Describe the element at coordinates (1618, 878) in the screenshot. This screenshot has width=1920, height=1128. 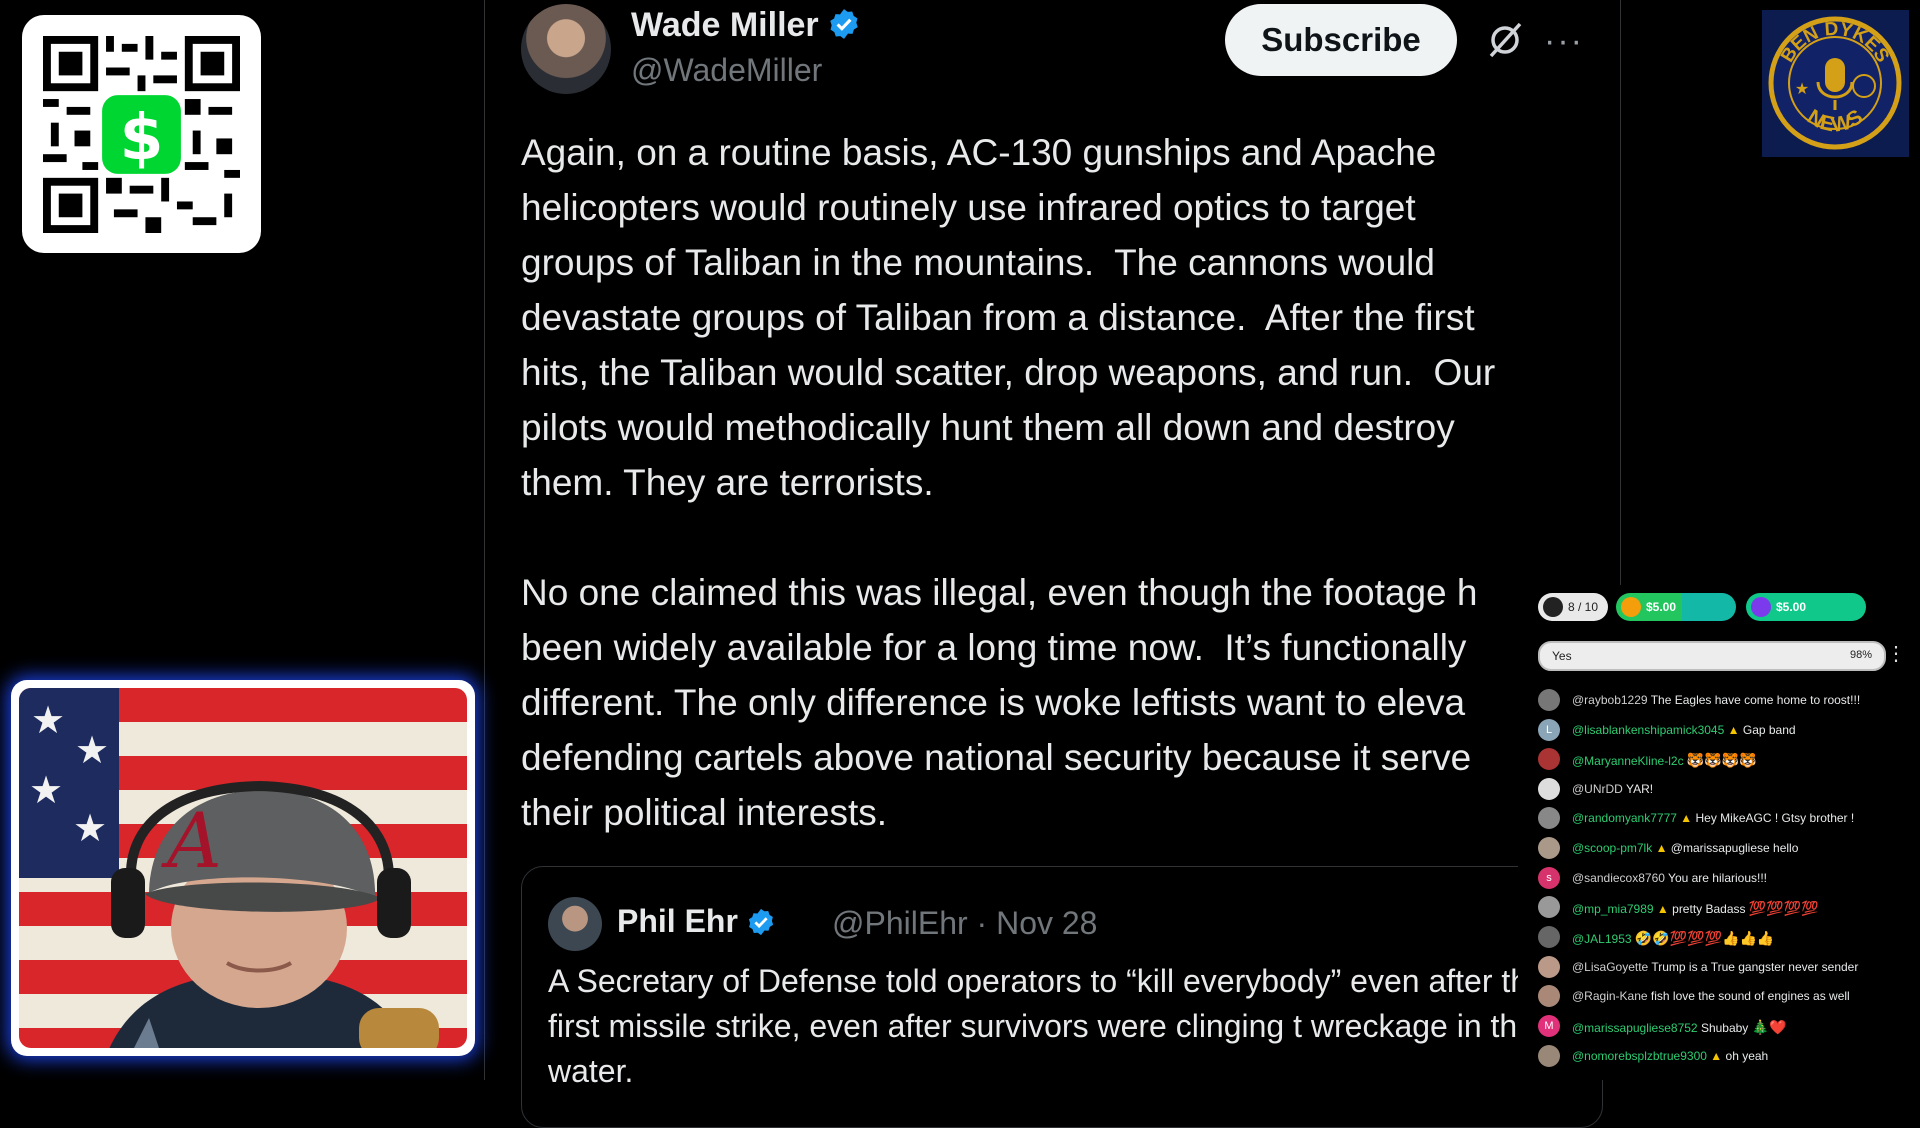
I see `chat-username: @sandiecox8760` at that location.